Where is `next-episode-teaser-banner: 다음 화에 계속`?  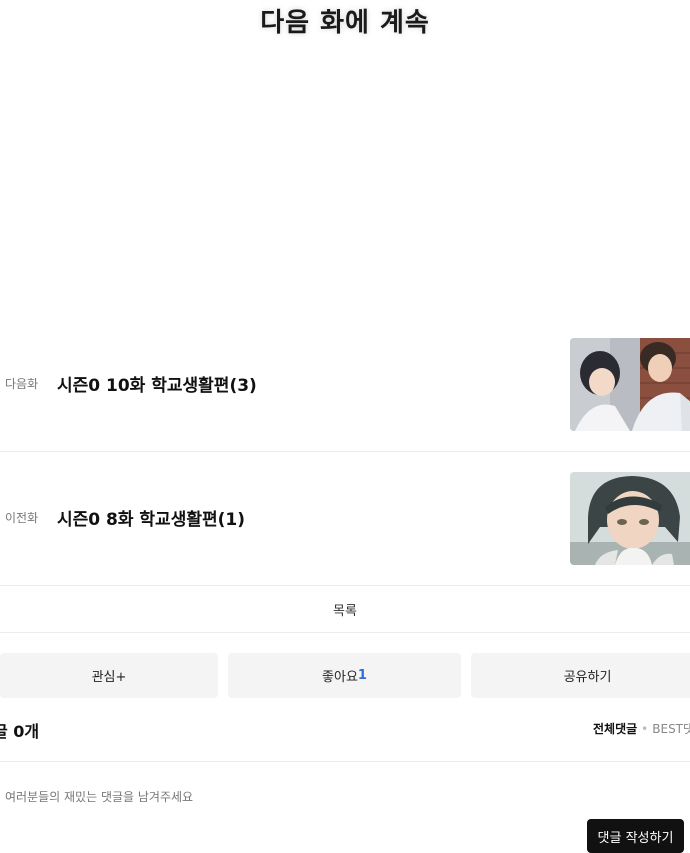 next-episode-teaser-banner: 다음 화에 계속 is located at coordinates (345, 20).